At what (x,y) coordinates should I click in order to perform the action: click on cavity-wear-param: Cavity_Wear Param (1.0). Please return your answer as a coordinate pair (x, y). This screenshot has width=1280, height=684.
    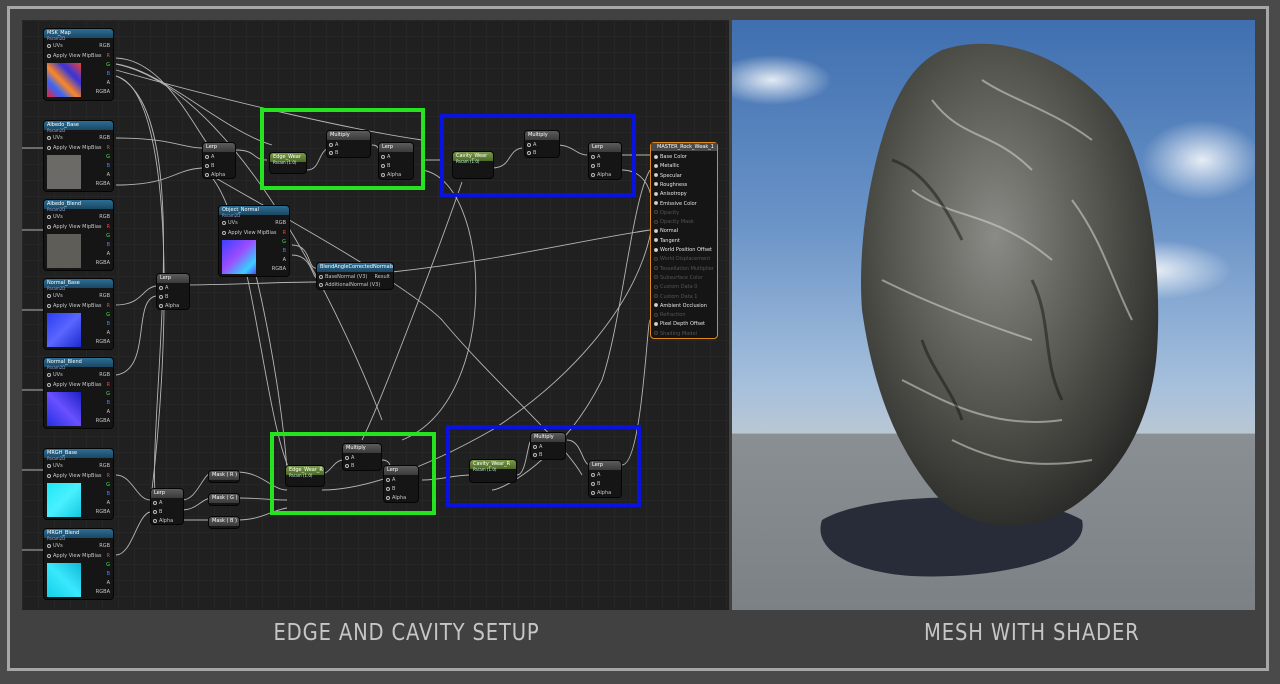
    Looking at the image, I should click on (473, 165).